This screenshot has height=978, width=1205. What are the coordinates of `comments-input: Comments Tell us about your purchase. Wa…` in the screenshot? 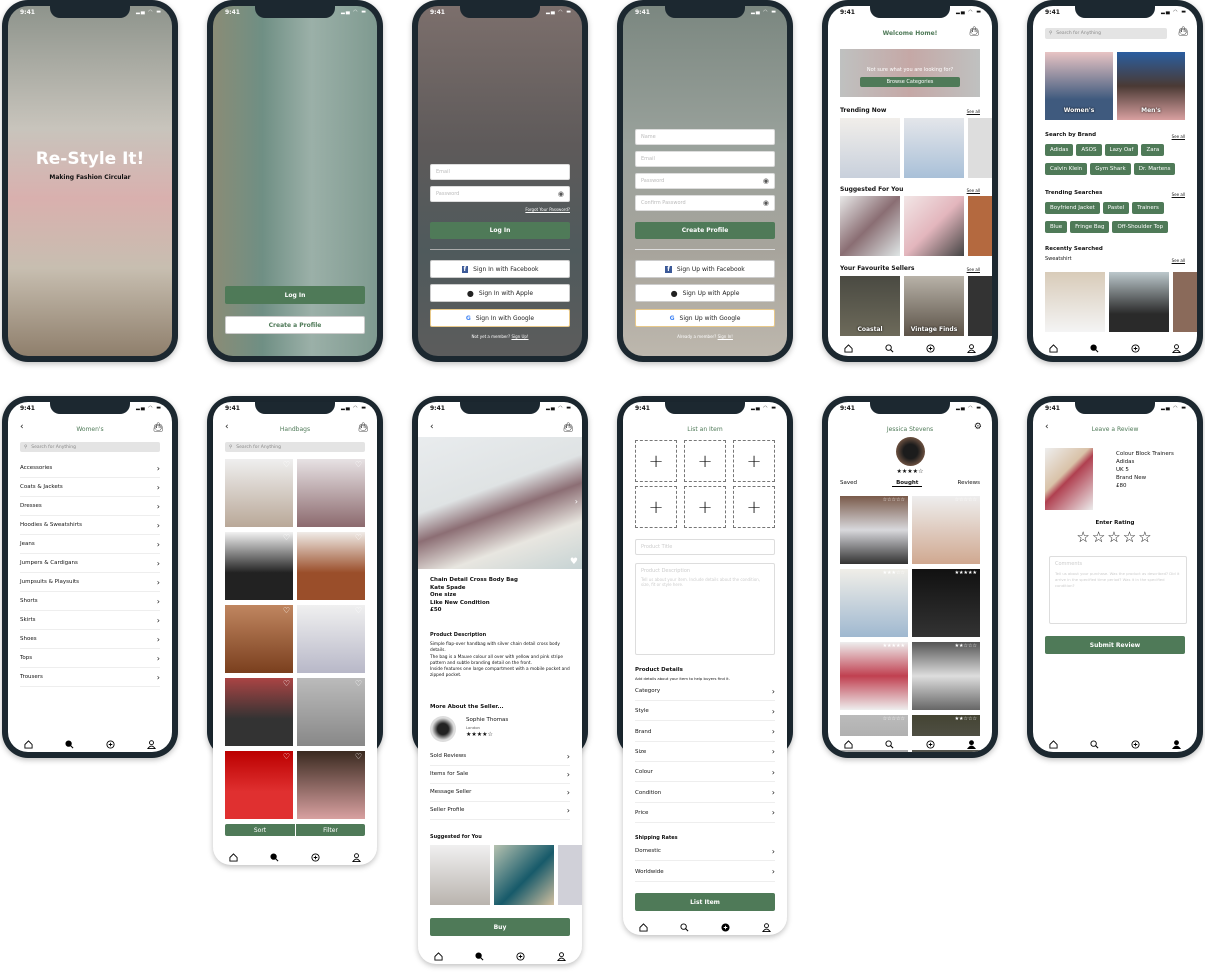 It's located at (1118, 590).